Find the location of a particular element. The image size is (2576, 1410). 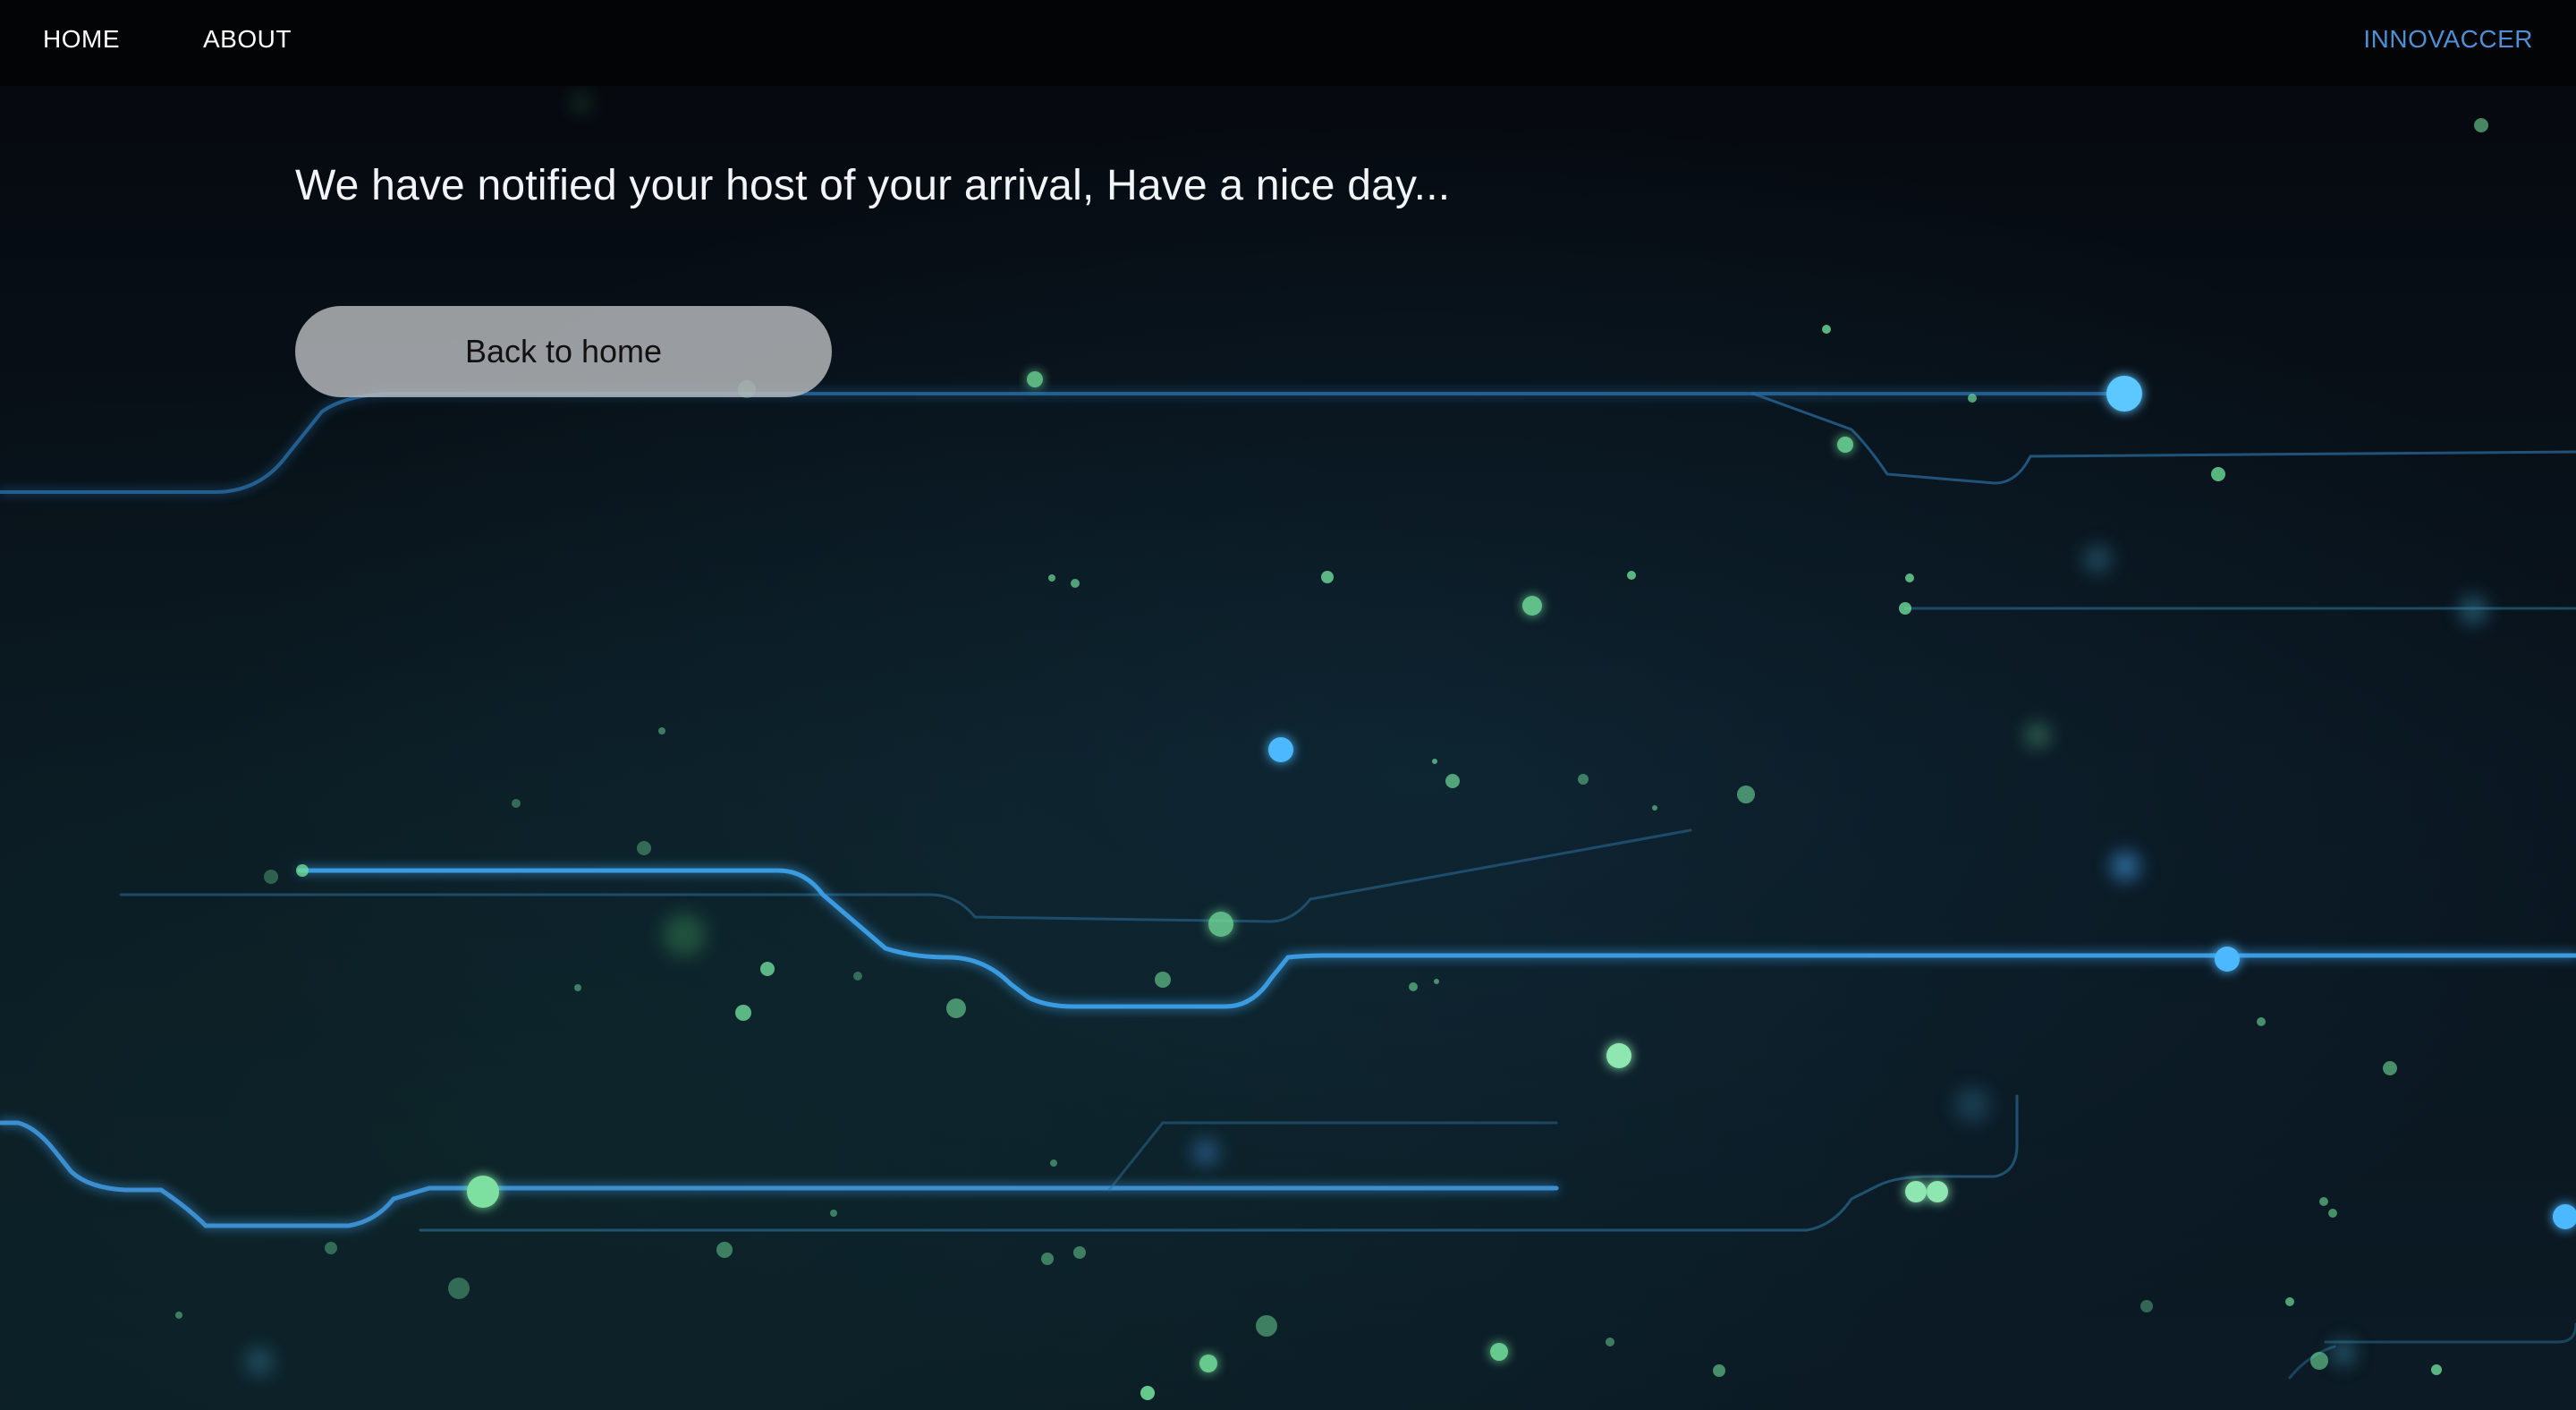

nav-about-link: ABOUT is located at coordinates (247, 40).